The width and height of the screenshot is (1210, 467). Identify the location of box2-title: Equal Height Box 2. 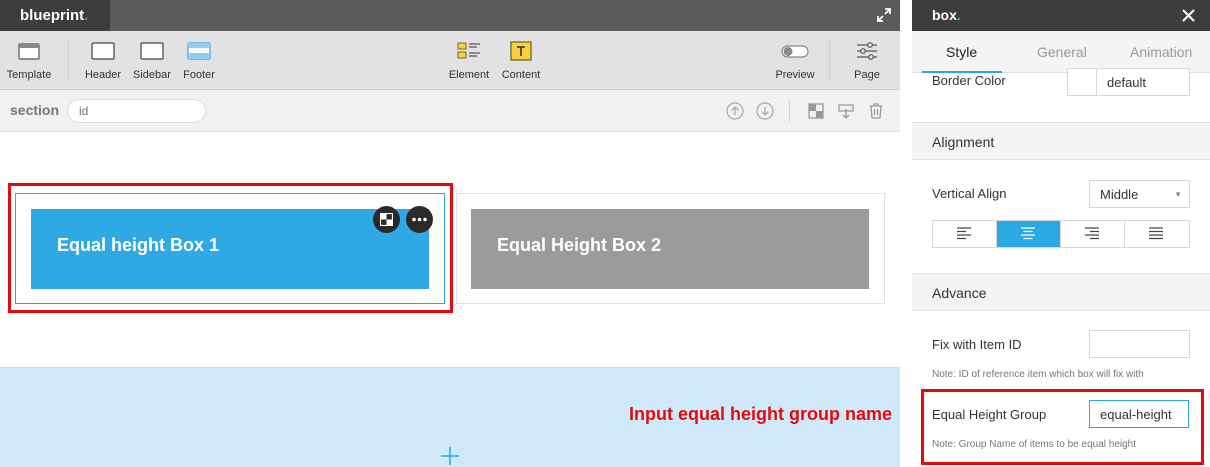
(579, 245).